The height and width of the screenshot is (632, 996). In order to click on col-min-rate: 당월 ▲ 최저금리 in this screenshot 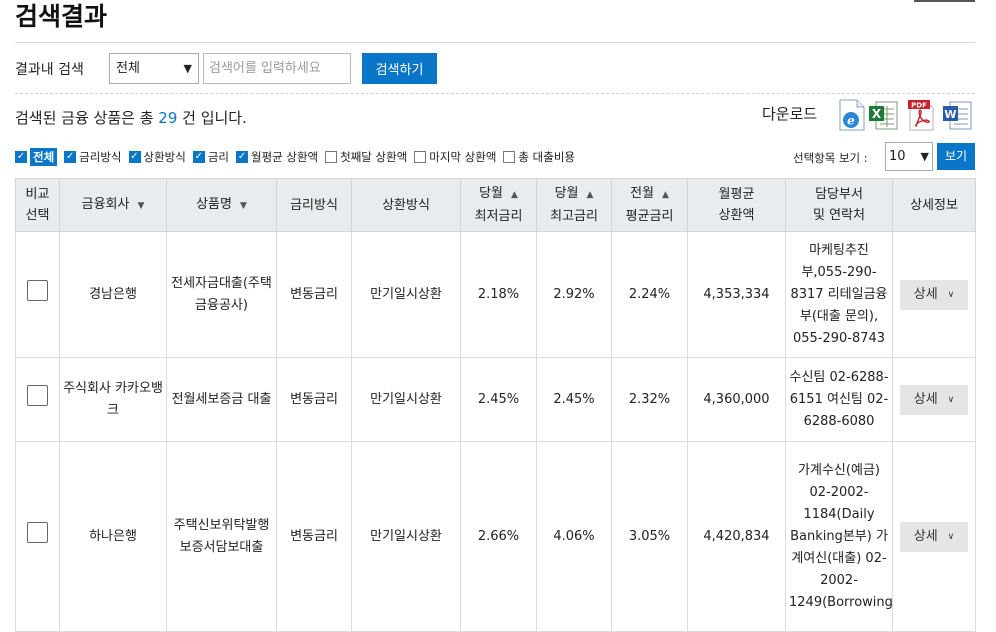, I will do `click(498, 205)`.